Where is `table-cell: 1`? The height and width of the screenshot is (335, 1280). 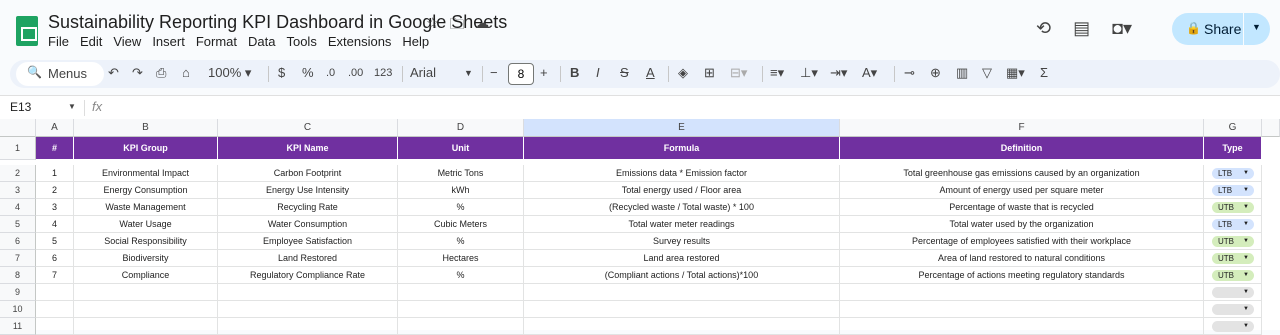 table-cell: 1 is located at coordinates (55, 173).